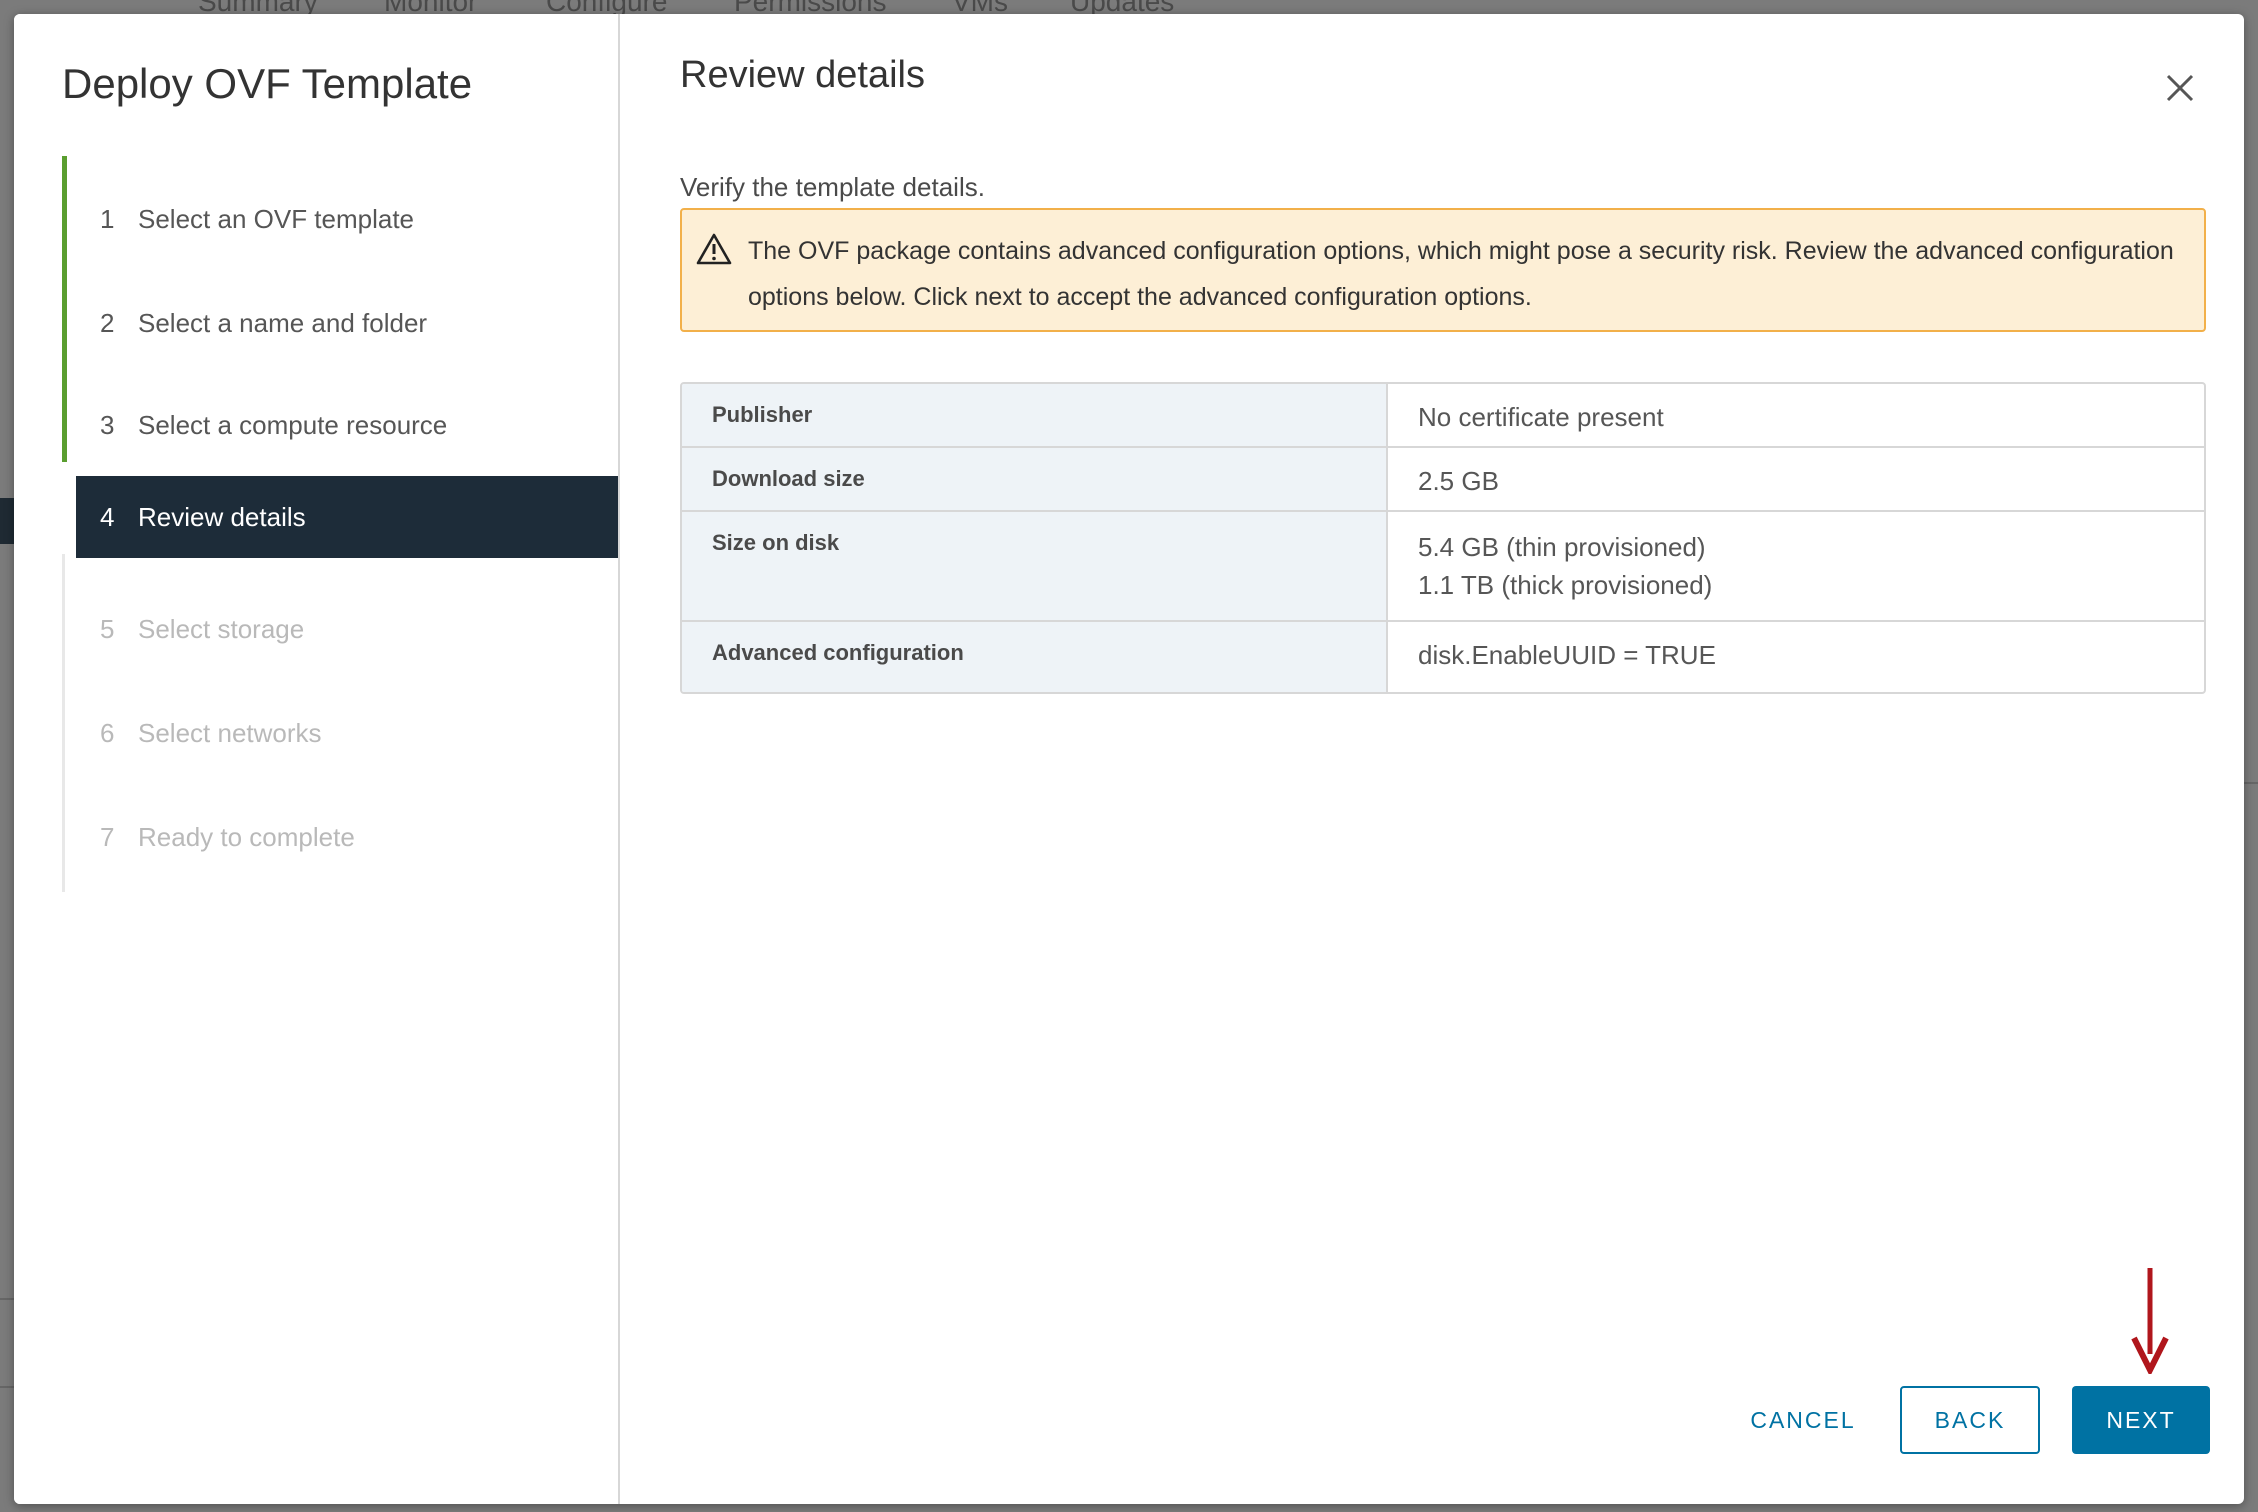 Image resolution: width=2258 pixels, height=1512 pixels. I want to click on background-tab-updates: Updates, so click(1122, 7).